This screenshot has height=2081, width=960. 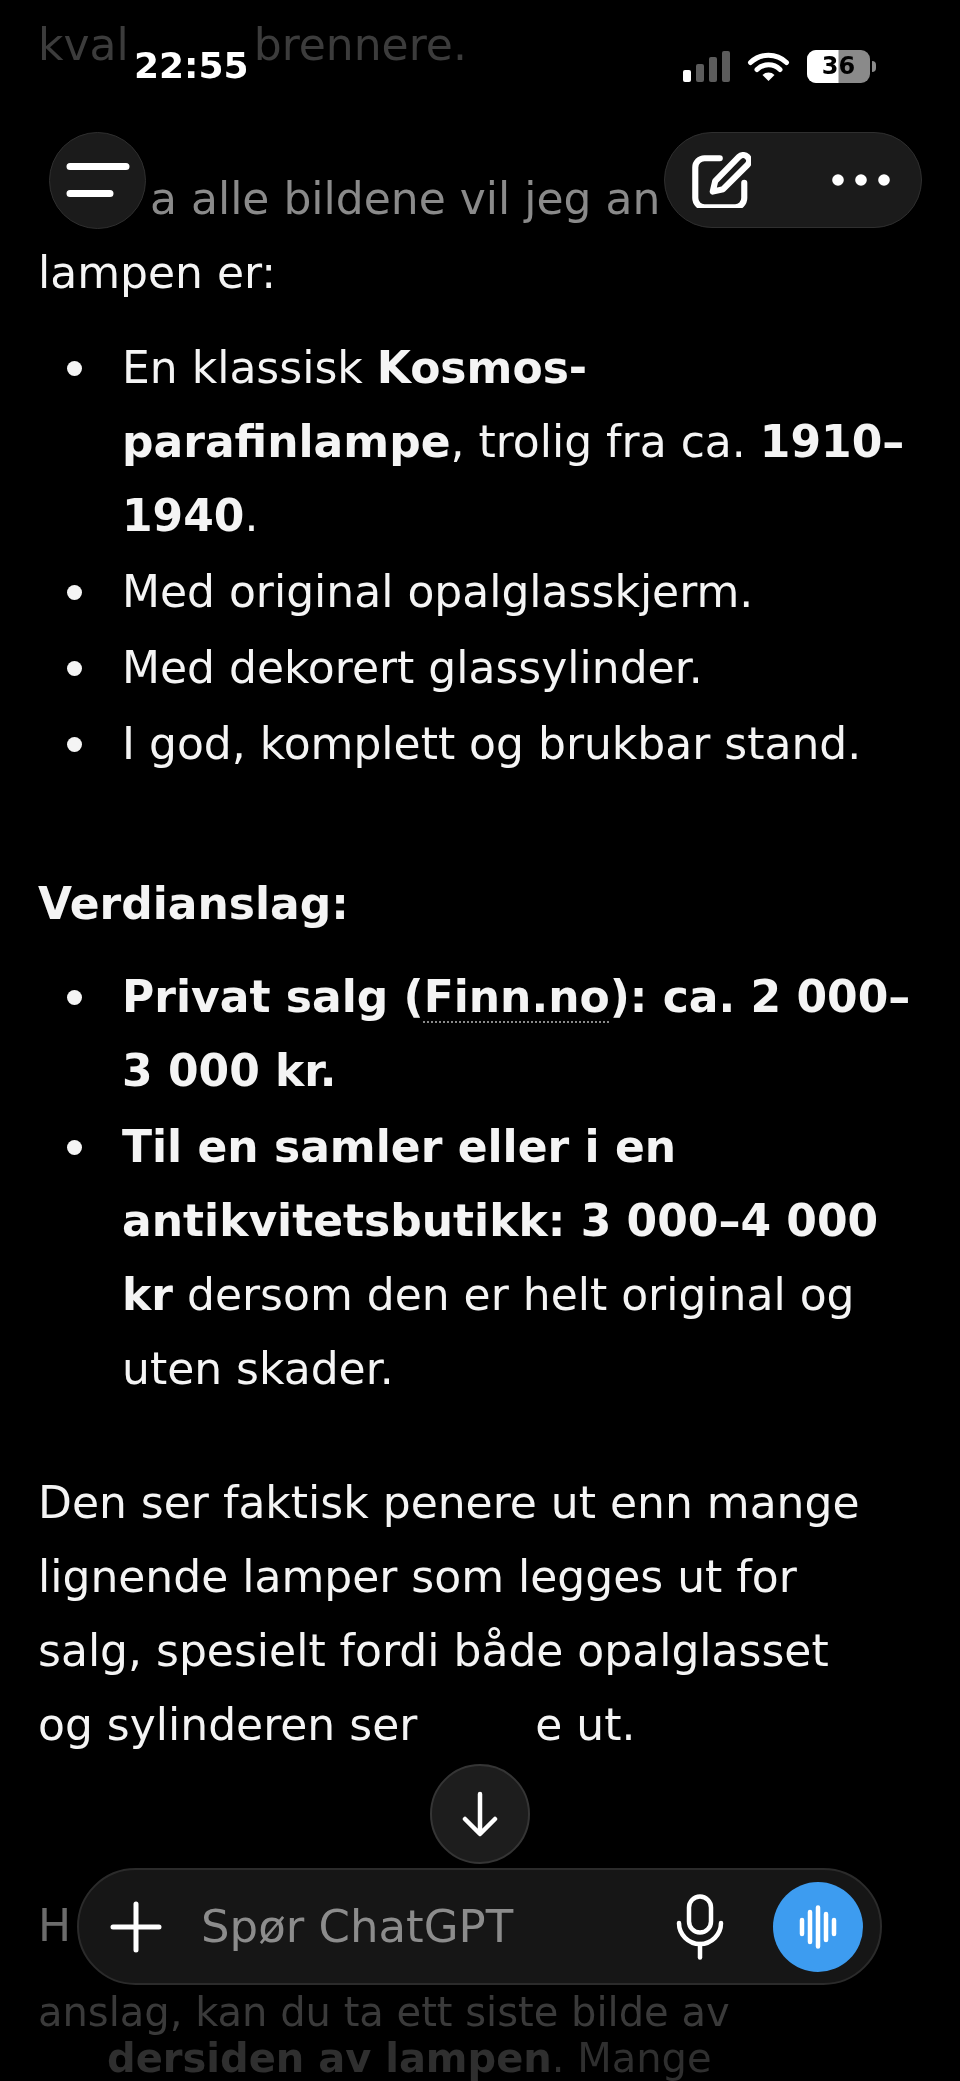 I want to click on text-fragment: H, so click(x=55, y=1926).